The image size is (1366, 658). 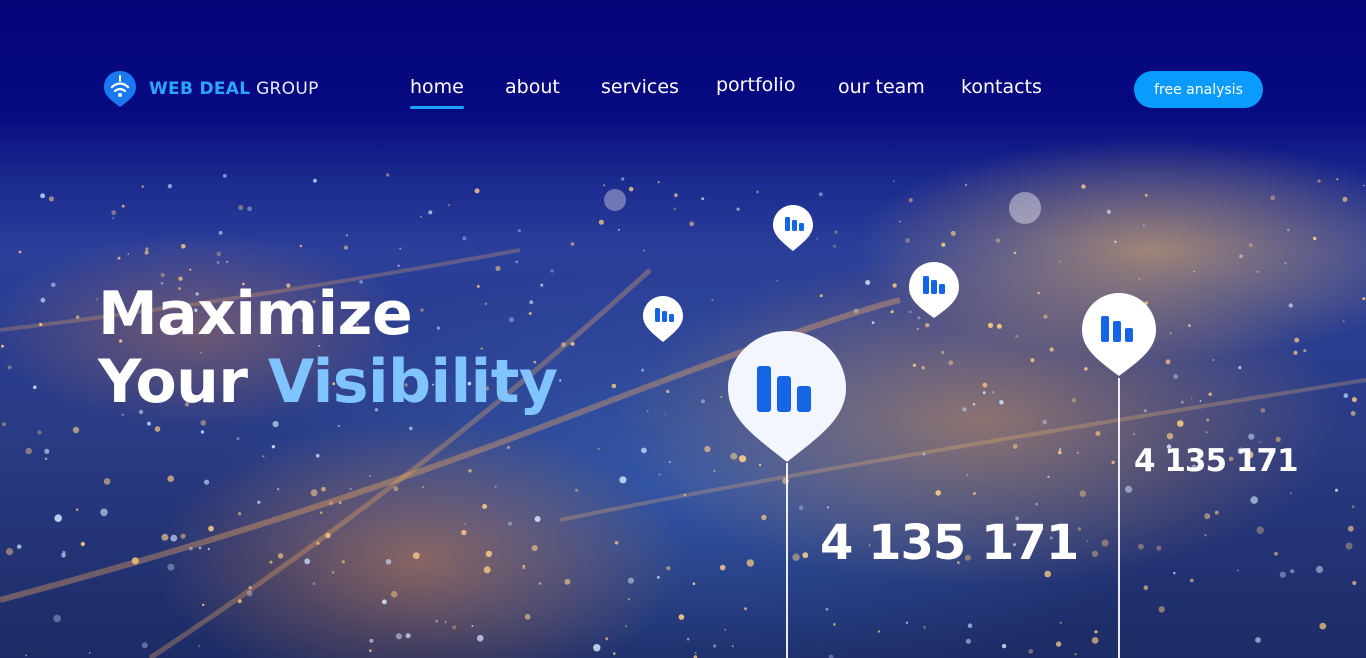 I want to click on nav-item-portfolio: portfolio, so click(x=755, y=85).